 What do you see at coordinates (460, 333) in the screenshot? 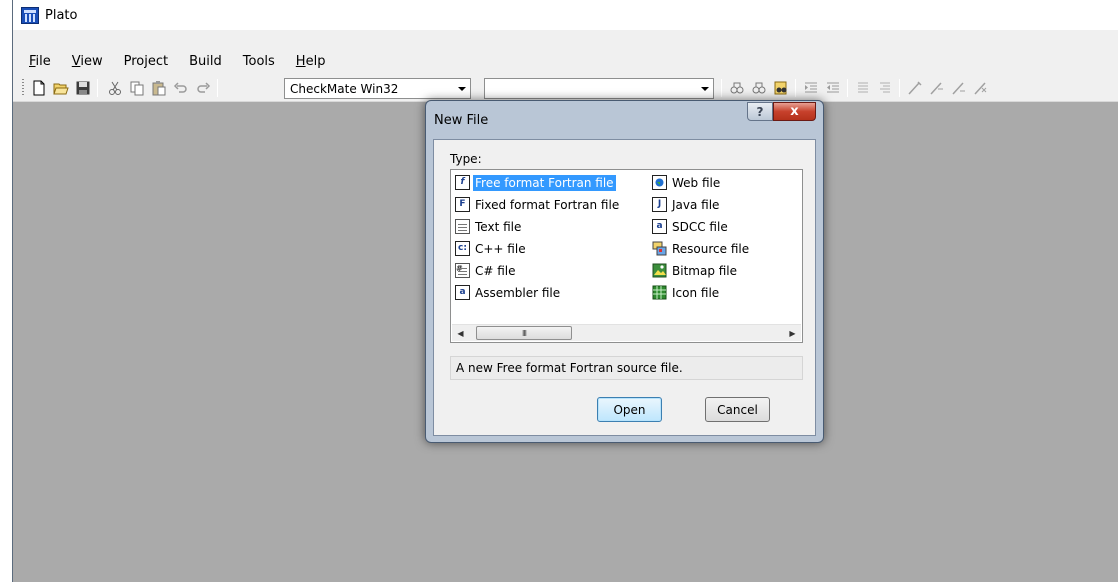
I see `scroll-left-arrow-icon: ◀` at bounding box center [460, 333].